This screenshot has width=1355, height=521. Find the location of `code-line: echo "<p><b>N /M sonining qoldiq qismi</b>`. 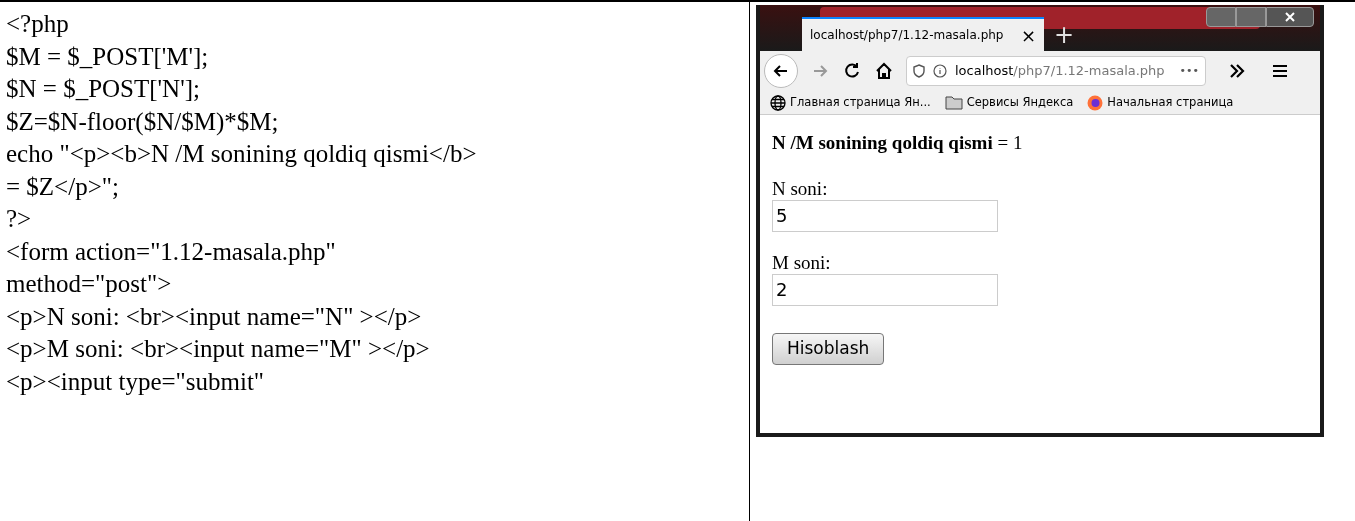

code-line: echo "<p><b>N /M sonining qoldiq qismi</b> is located at coordinates (242, 154).